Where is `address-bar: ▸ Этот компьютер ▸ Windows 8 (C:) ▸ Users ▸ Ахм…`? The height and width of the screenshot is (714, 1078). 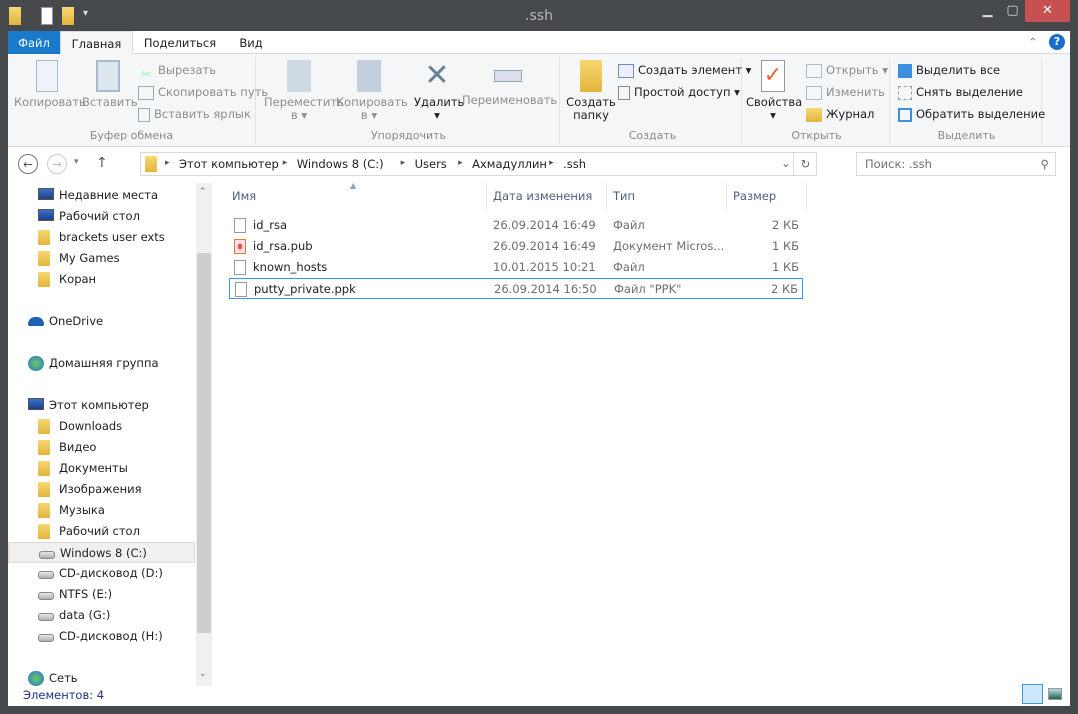 address-bar: ▸ Этот компьютер ▸ Windows 8 (C:) ▸ Users ▸ Ахм… is located at coordinates (478, 164).